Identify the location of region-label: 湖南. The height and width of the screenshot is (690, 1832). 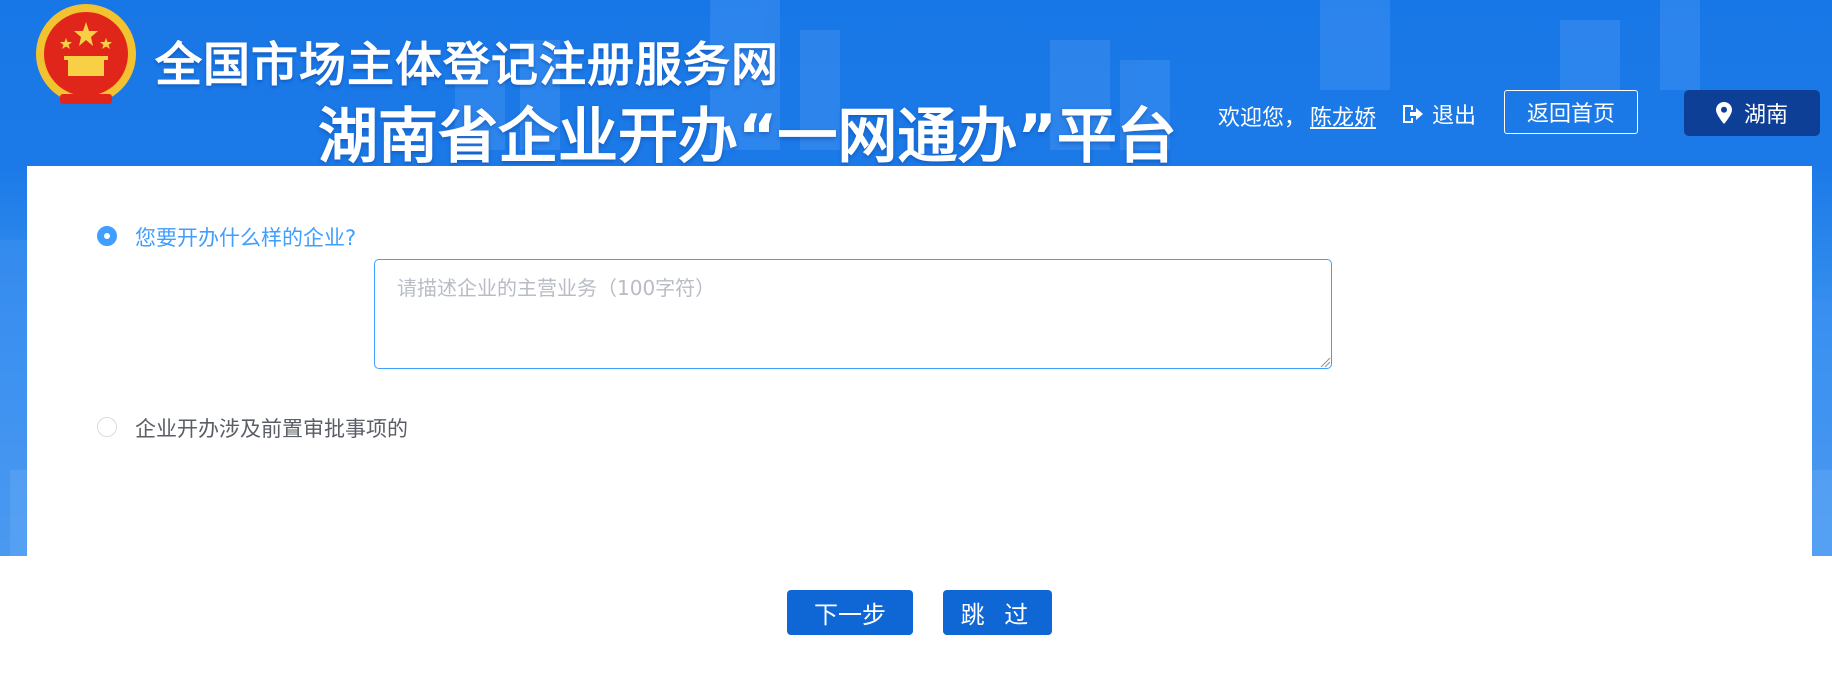
(1765, 115).